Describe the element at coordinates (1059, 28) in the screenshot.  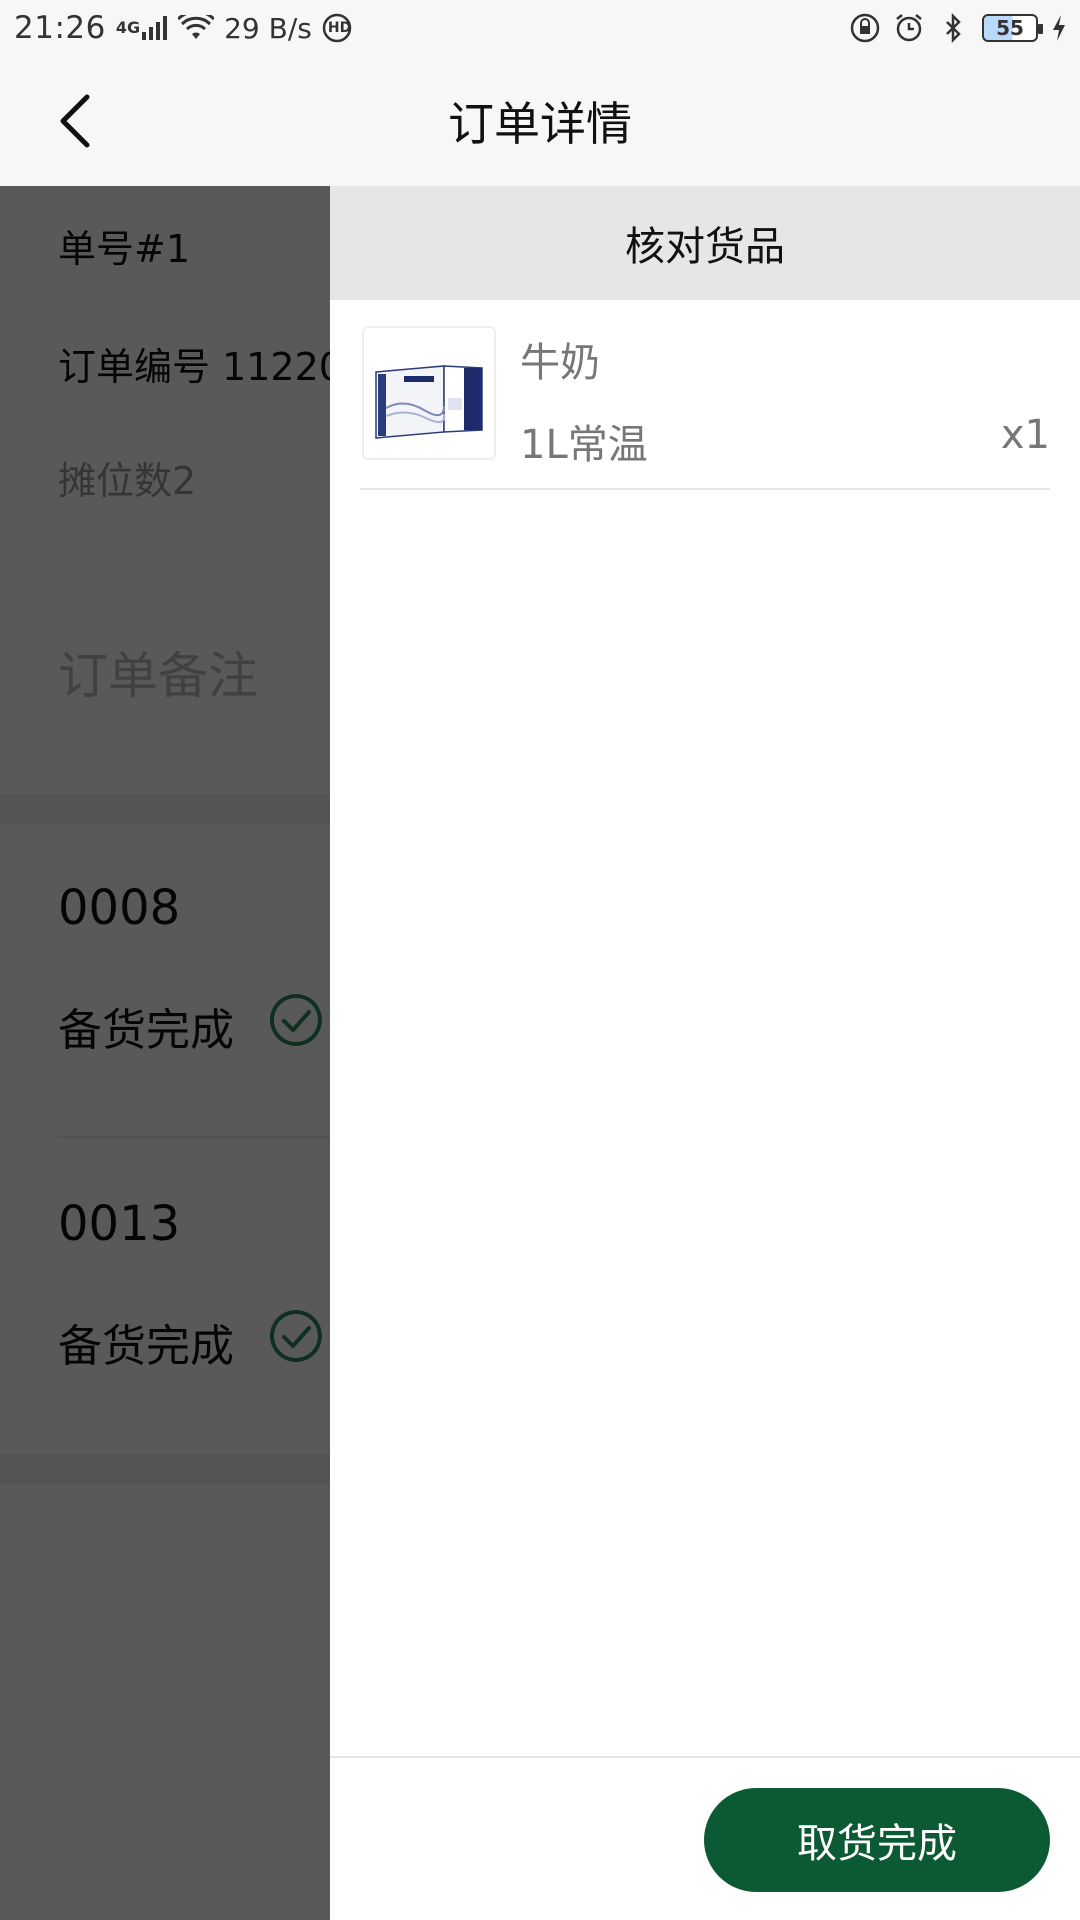
I see `charging-icon` at that location.